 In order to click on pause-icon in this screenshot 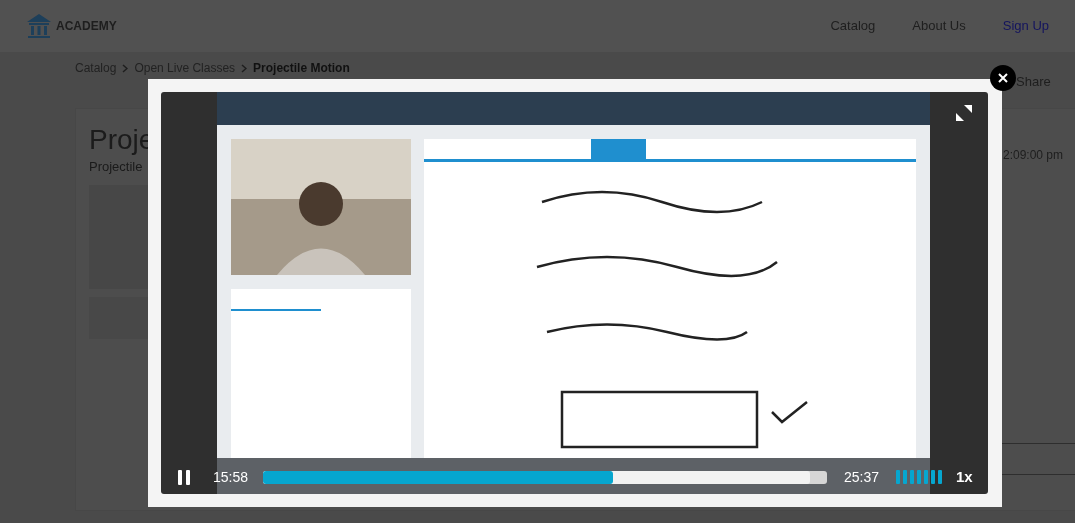, I will do `click(184, 477)`.